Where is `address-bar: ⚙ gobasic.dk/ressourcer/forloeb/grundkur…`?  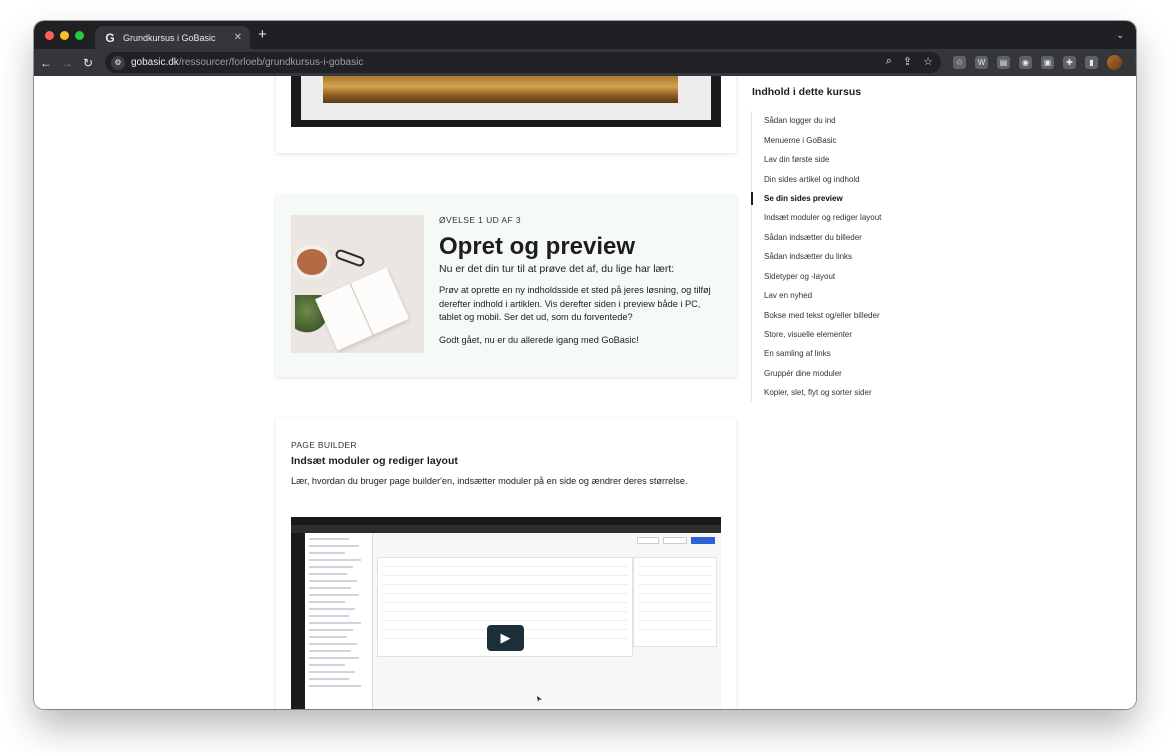 address-bar: ⚙ gobasic.dk/ressourcer/forloeb/grundkur… is located at coordinates (523, 62).